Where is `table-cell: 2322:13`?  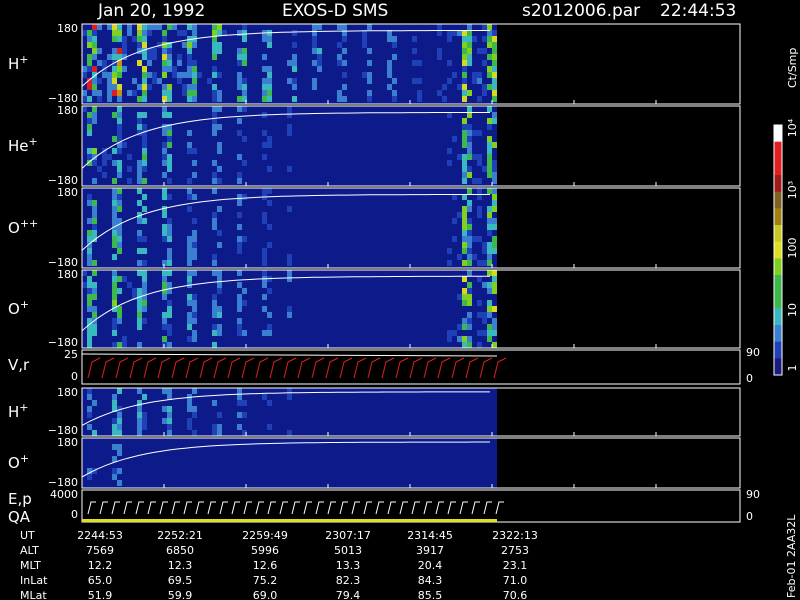
table-cell: 2322:13 is located at coordinates (515, 535).